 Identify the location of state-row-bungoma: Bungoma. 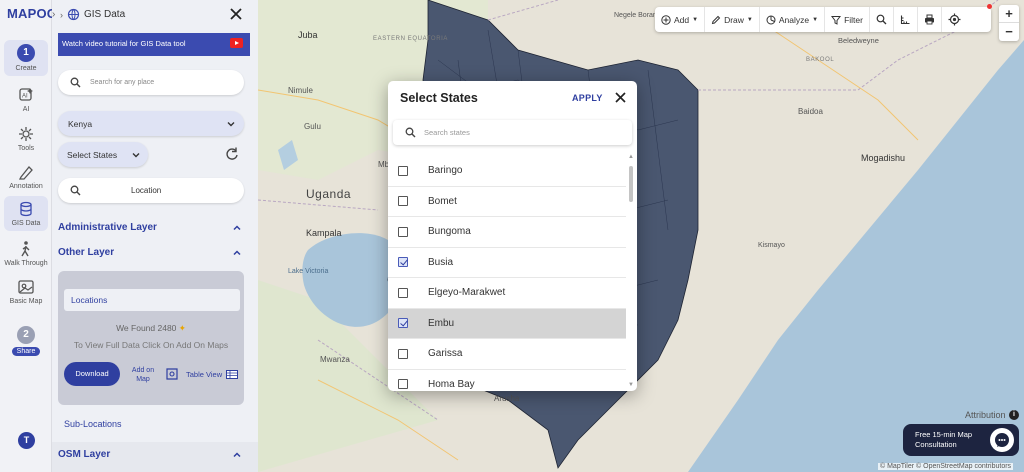
(507, 232).